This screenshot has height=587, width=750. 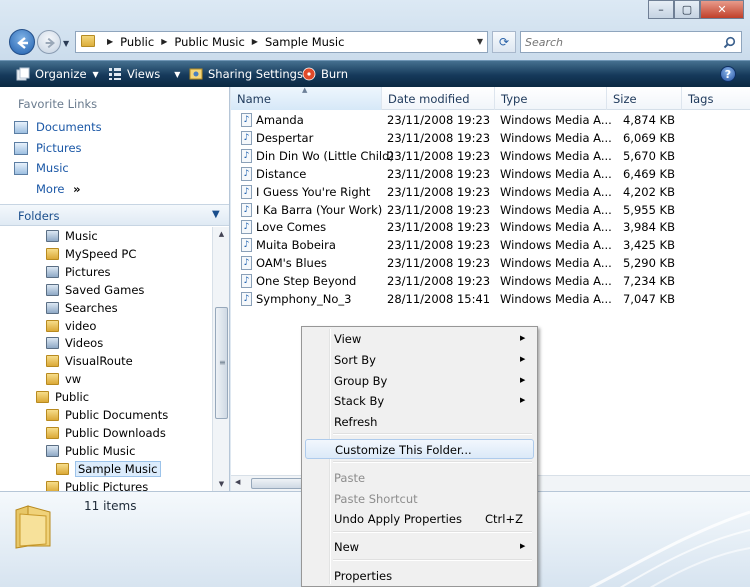 I want to click on tree-item: Public Pictures, so click(x=97, y=484).